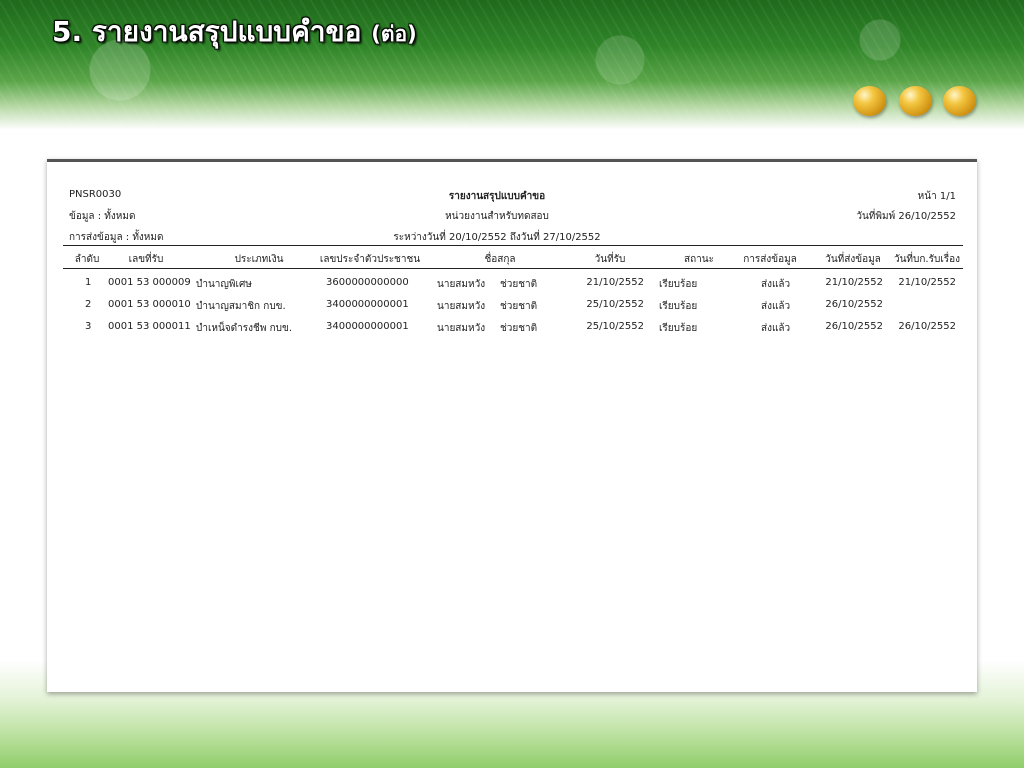 This screenshot has height=768, width=1024. Describe the element at coordinates (87, 259) in the screenshot. I see `col-header-no: ลำดับ` at that location.